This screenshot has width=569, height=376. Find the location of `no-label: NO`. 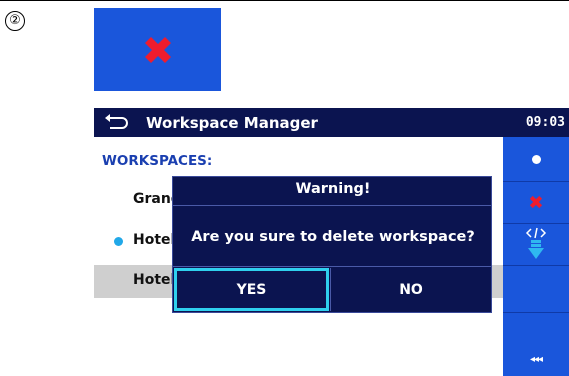

no-label: NO is located at coordinates (411, 289).